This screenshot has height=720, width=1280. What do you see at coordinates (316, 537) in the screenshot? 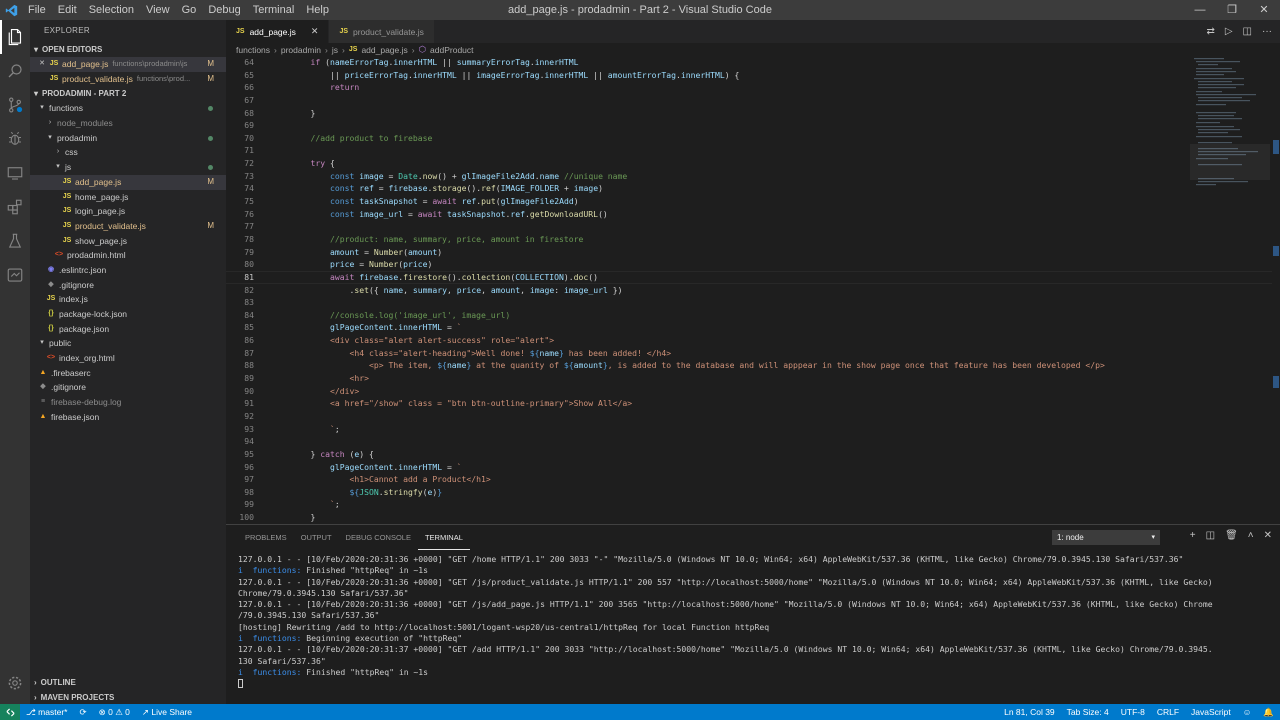
I see `tab-output: OUTPUT` at bounding box center [316, 537].